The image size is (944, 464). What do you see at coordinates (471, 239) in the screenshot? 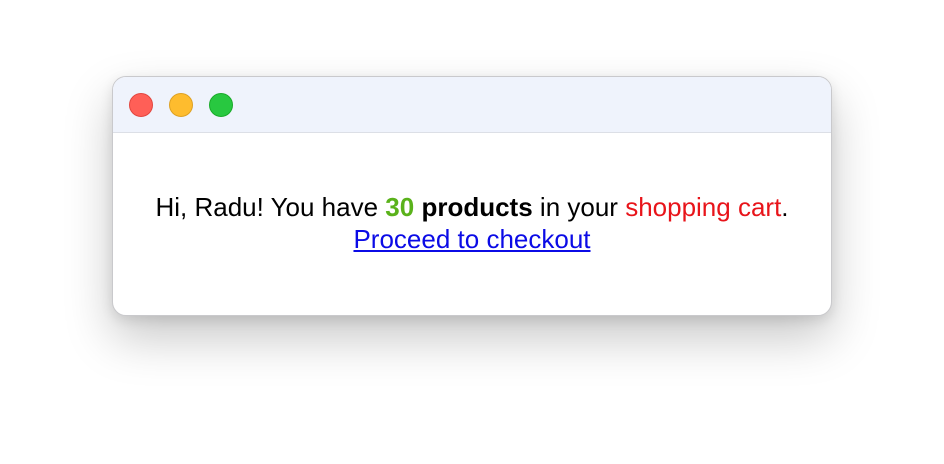
I see `proceed-to-checkout-link: Proceed to checkout` at bounding box center [471, 239].